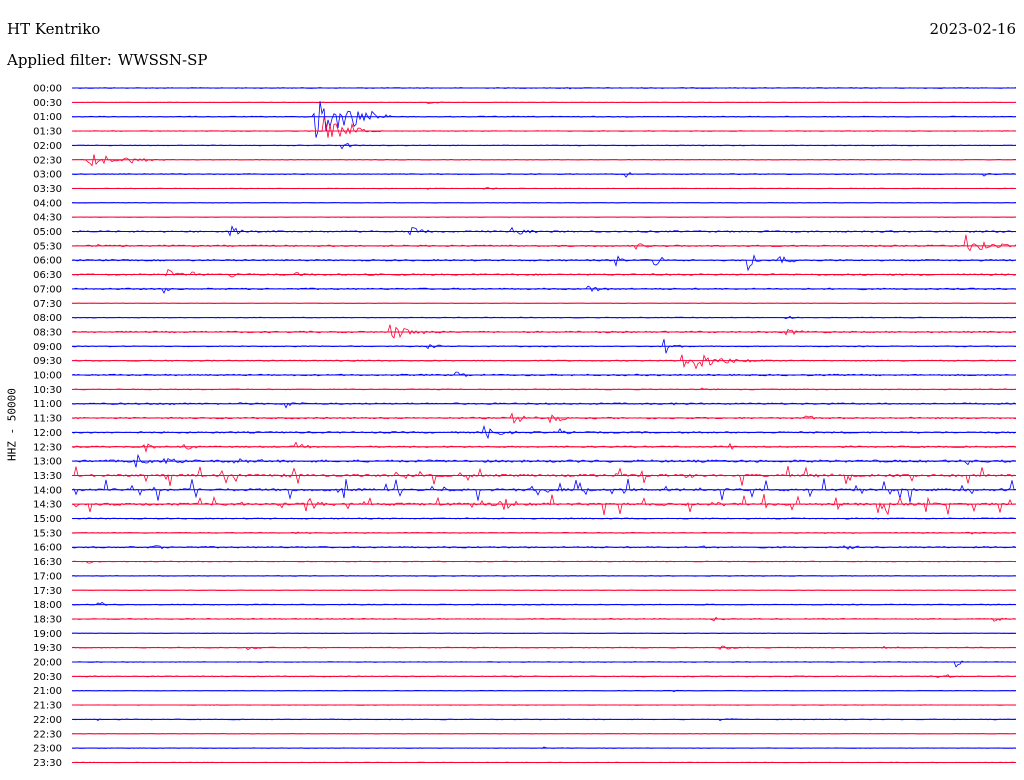 This screenshot has height=780, width=1024. Describe the element at coordinates (47, 519) in the screenshot. I see `trace-time-label: 15:00` at that location.